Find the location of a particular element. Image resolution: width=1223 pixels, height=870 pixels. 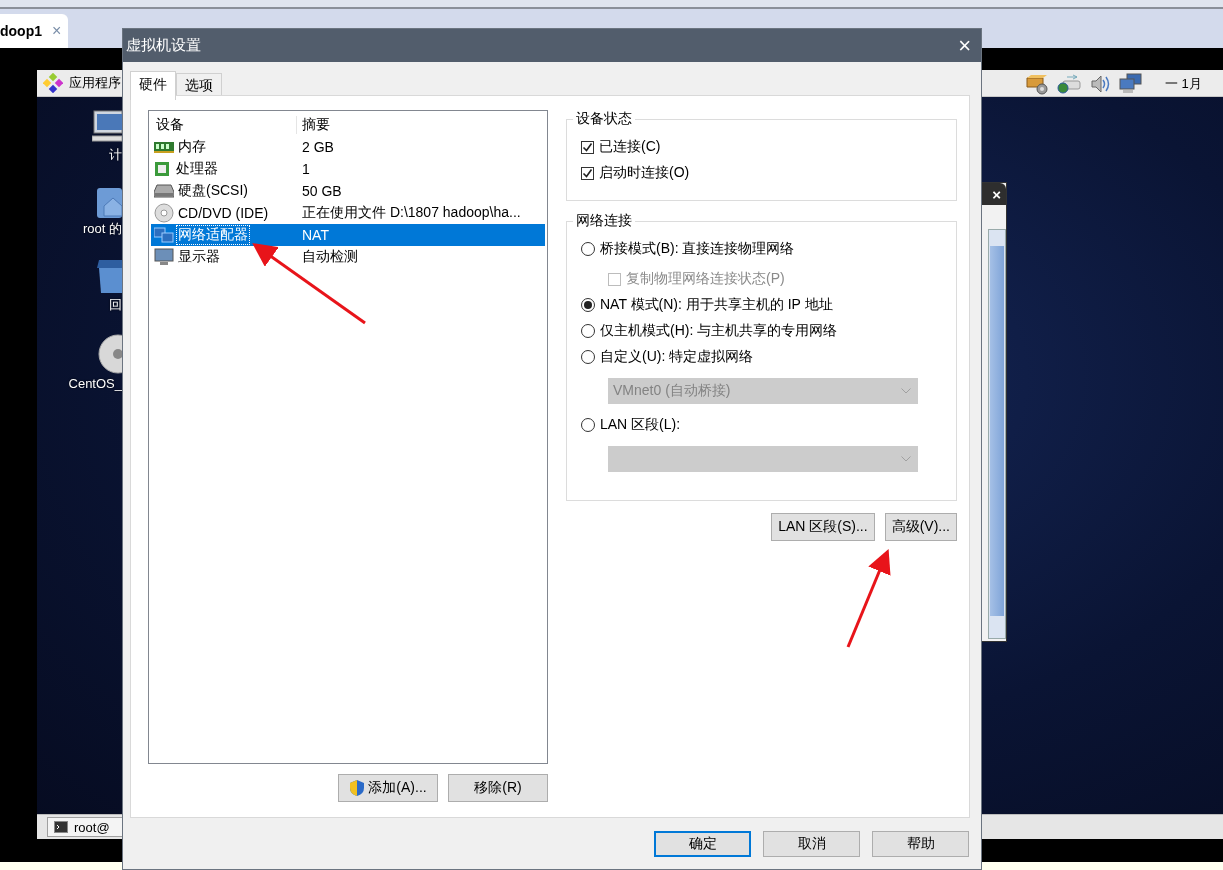

table-cell-text: CD/DVD (IDE) is located at coordinates (223, 213).